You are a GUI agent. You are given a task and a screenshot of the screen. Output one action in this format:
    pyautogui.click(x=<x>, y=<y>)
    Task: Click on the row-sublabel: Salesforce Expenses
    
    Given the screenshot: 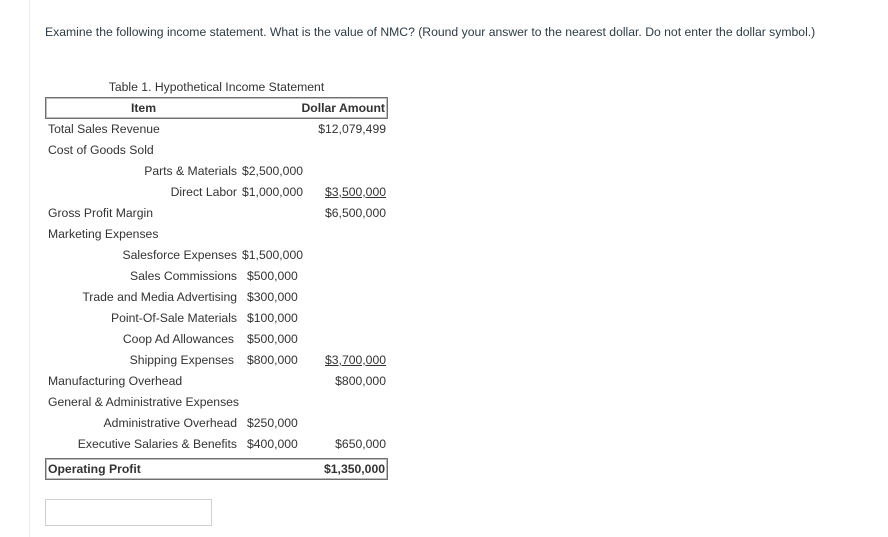 What is the action you would take?
    pyautogui.click(x=180, y=255)
    